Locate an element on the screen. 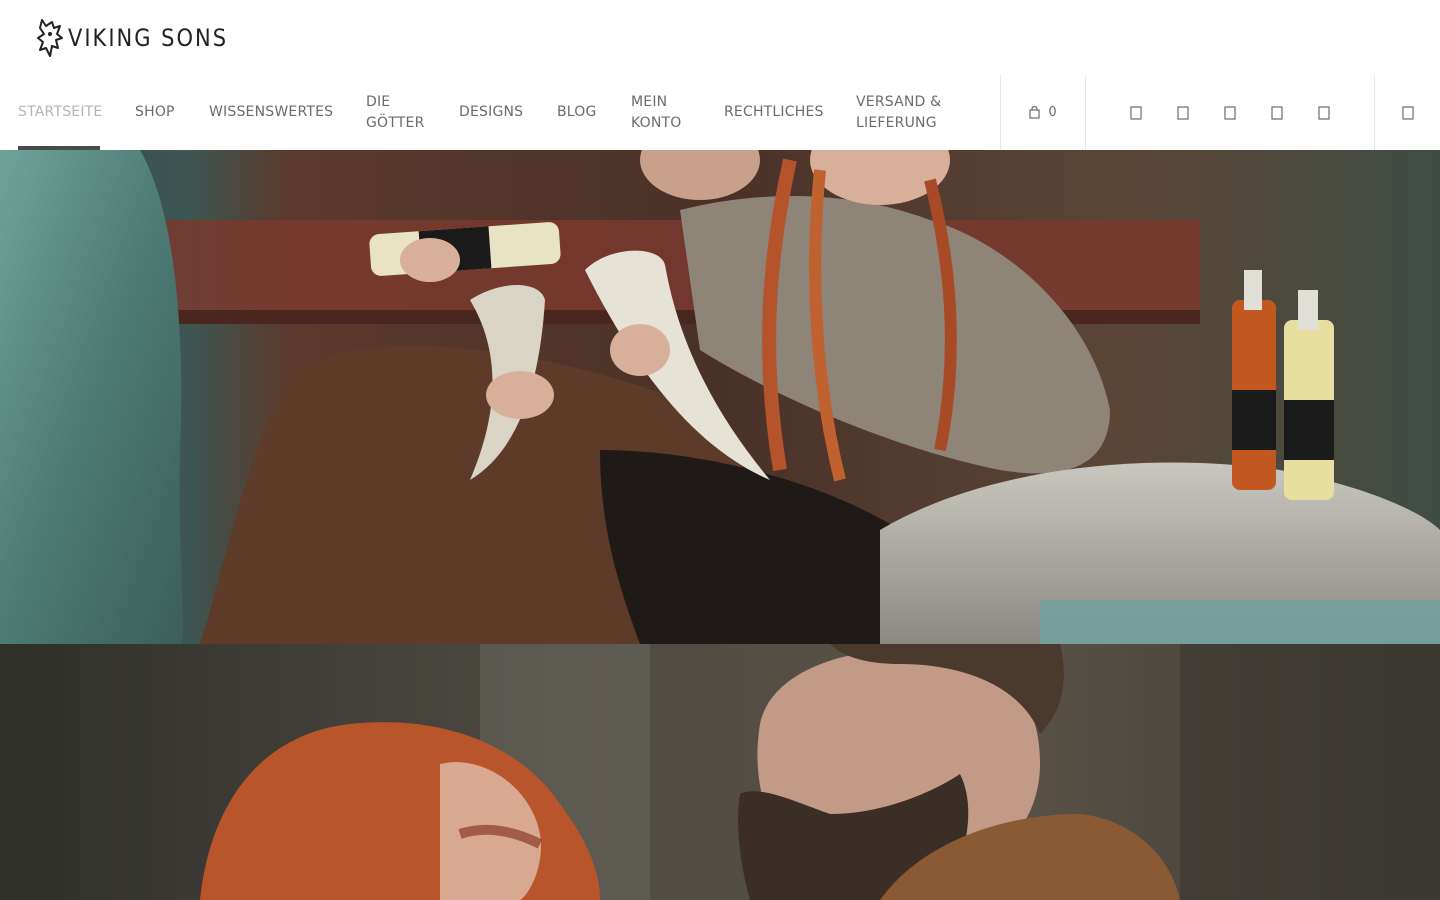  instagram-icon is located at coordinates (1183, 112).